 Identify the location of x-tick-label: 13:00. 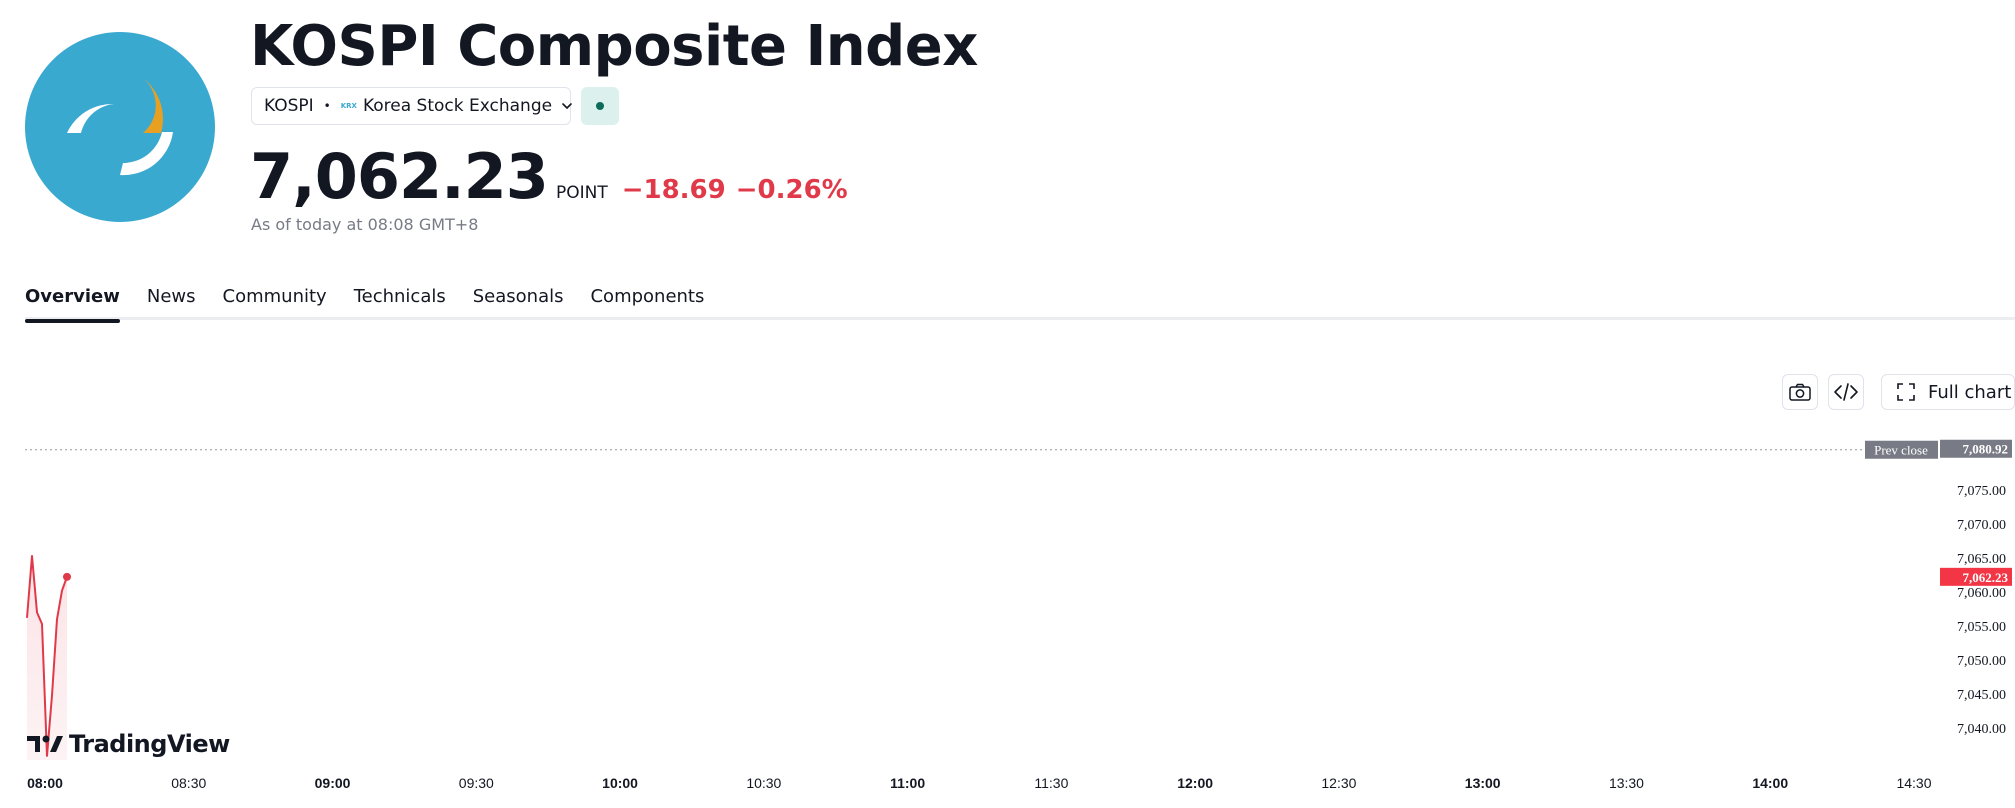
(1483, 783).